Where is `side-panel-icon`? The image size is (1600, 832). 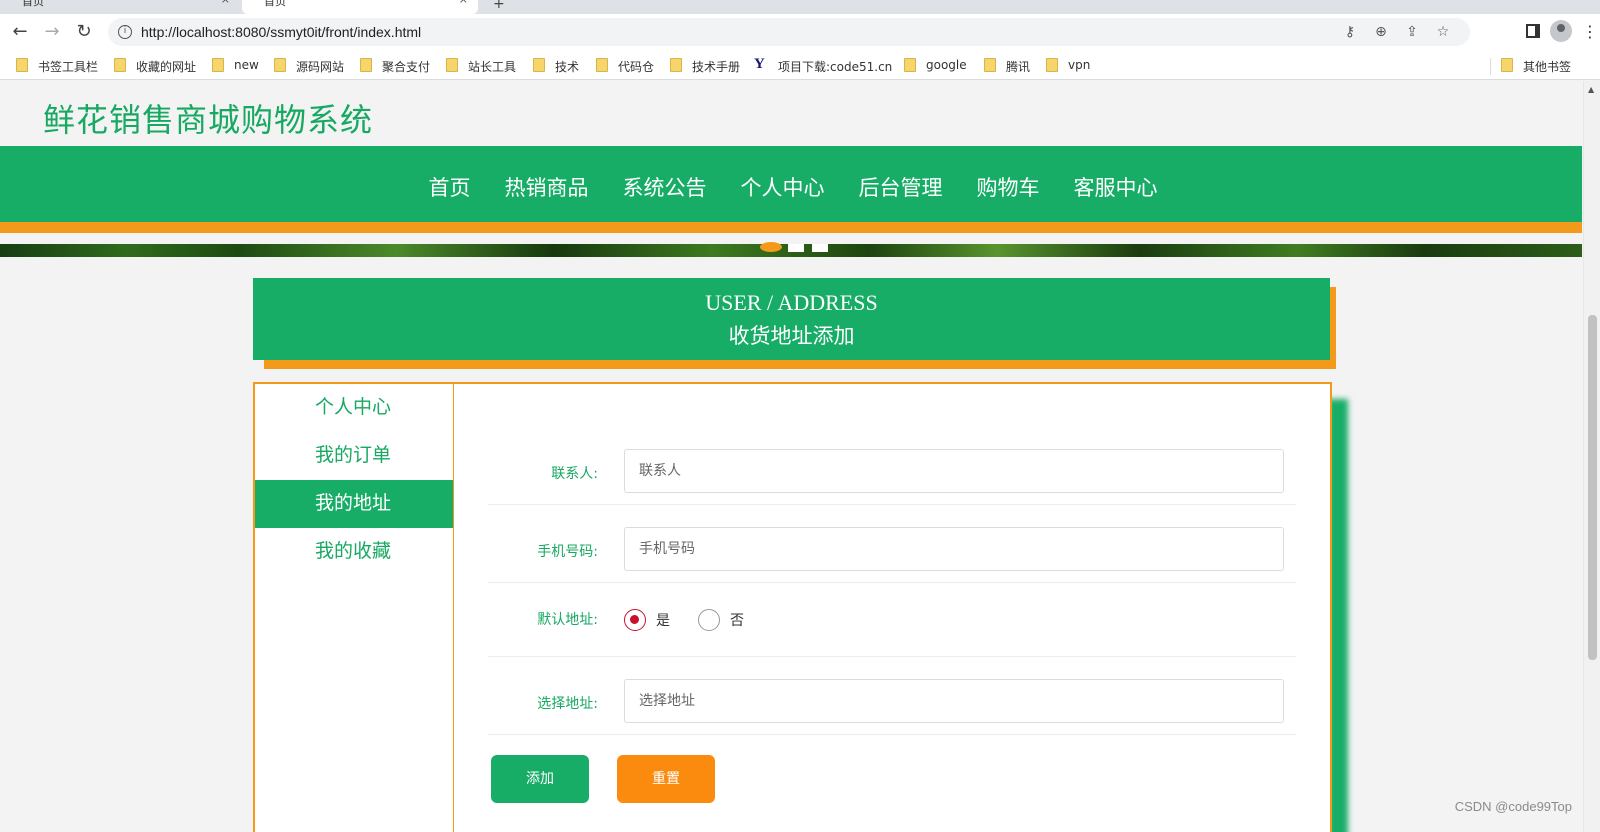 side-panel-icon is located at coordinates (1533, 31).